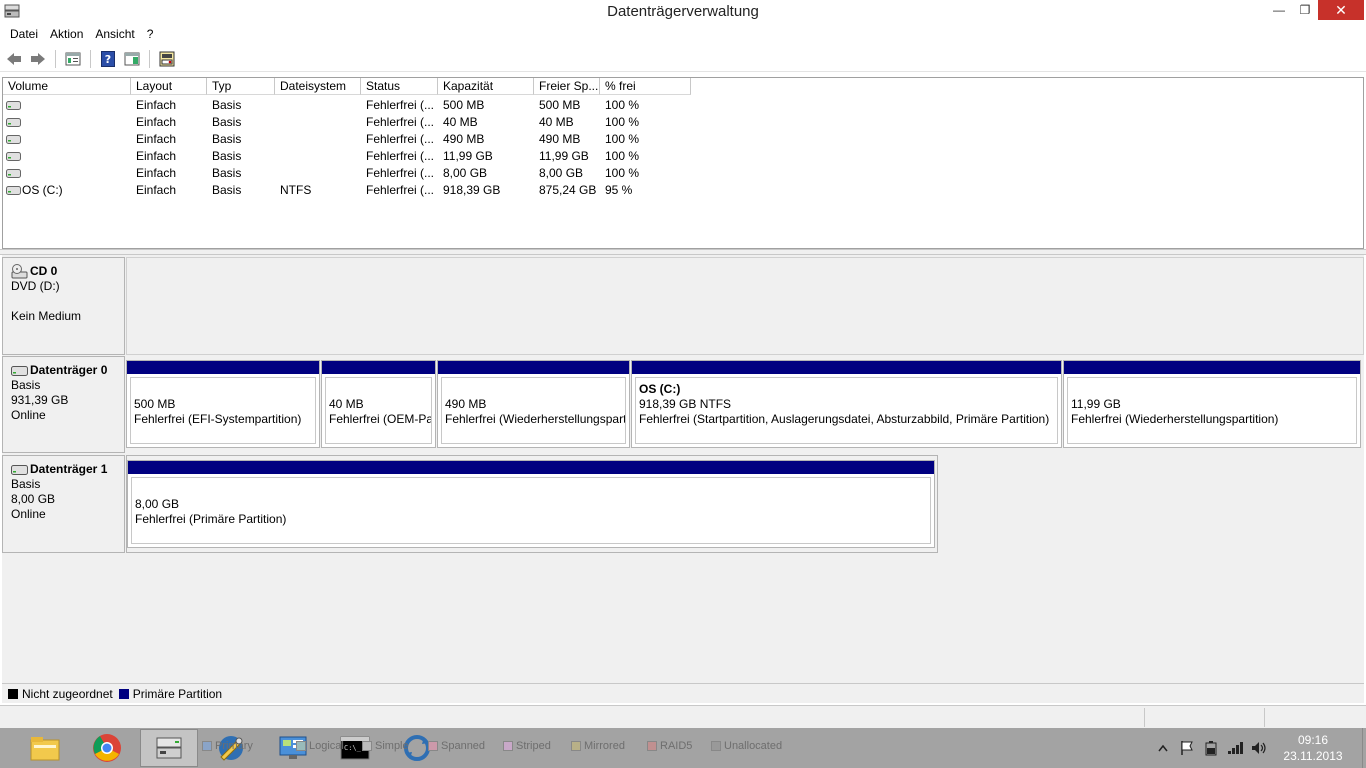 The height and width of the screenshot is (768, 1366). What do you see at coordinates (1279, 10) in the screenshot?
I see `minimize-button: —` at bounding box center [1279, 10].